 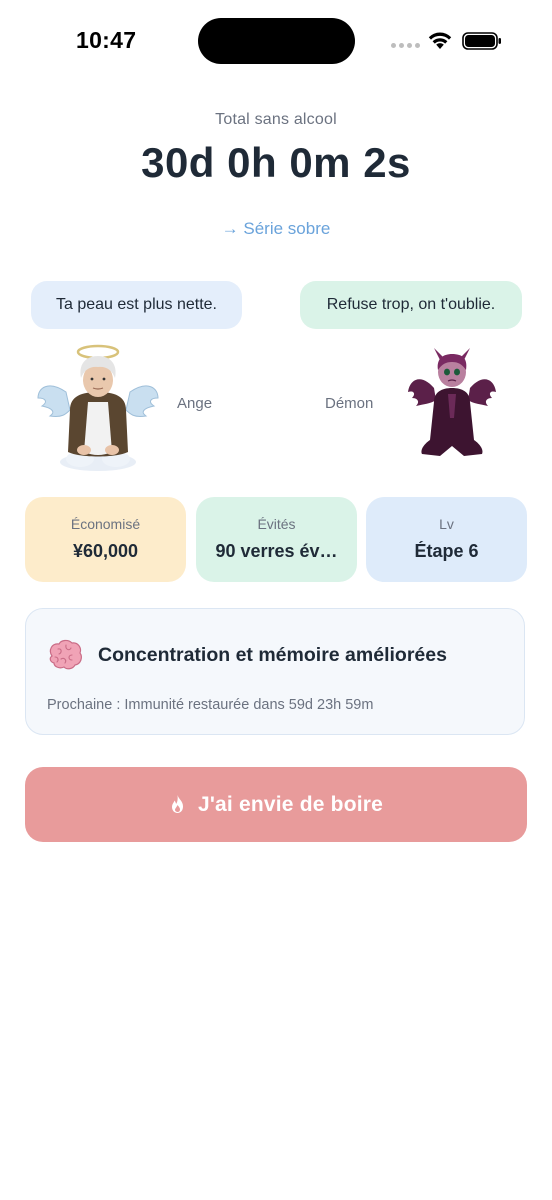 I want to click on craving-button: J'ai envie de boire, so click(x=276, y=804).